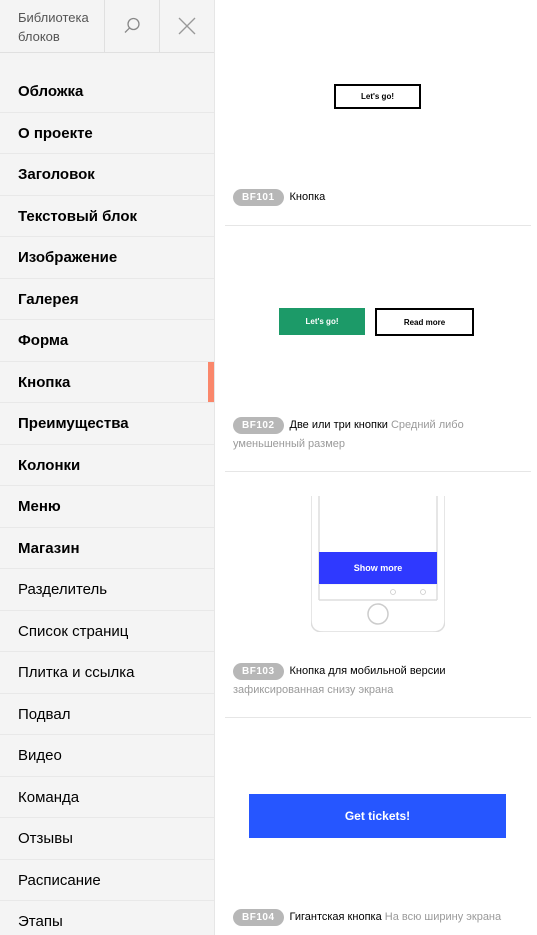  I want to click on sidebar-item-video: Видео, so click(107, 756).